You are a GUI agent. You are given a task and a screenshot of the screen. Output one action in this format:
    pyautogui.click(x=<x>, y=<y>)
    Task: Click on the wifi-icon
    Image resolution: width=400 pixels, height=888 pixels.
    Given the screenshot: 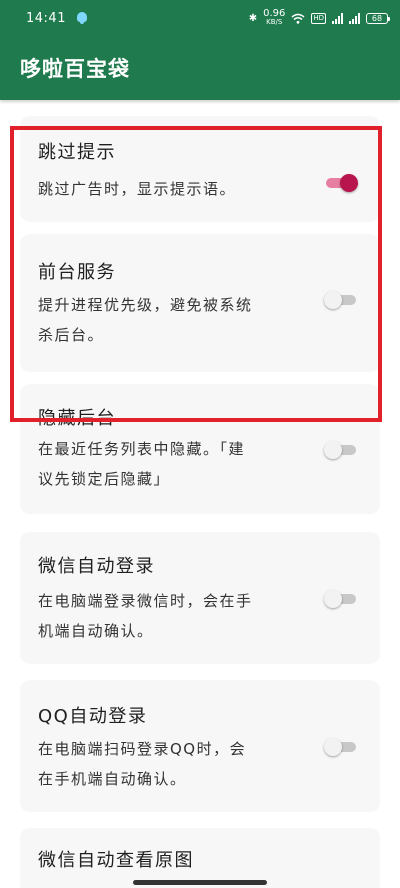 What is the action you would take?
    pyautogui.click(x=298, y=18)
    